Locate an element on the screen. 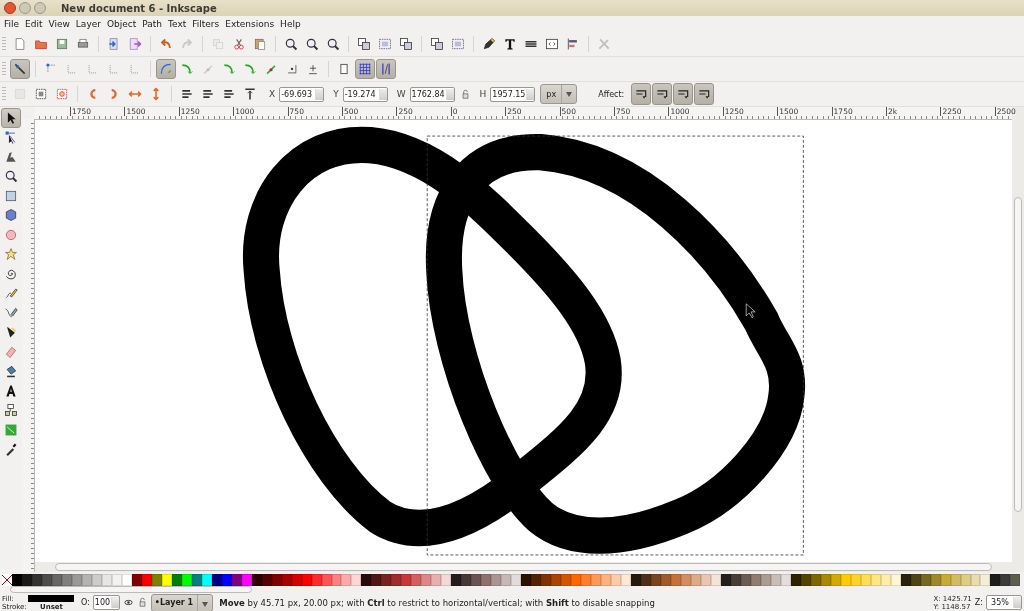  number-field: 1762.84 is located at coordinates (432, 94).